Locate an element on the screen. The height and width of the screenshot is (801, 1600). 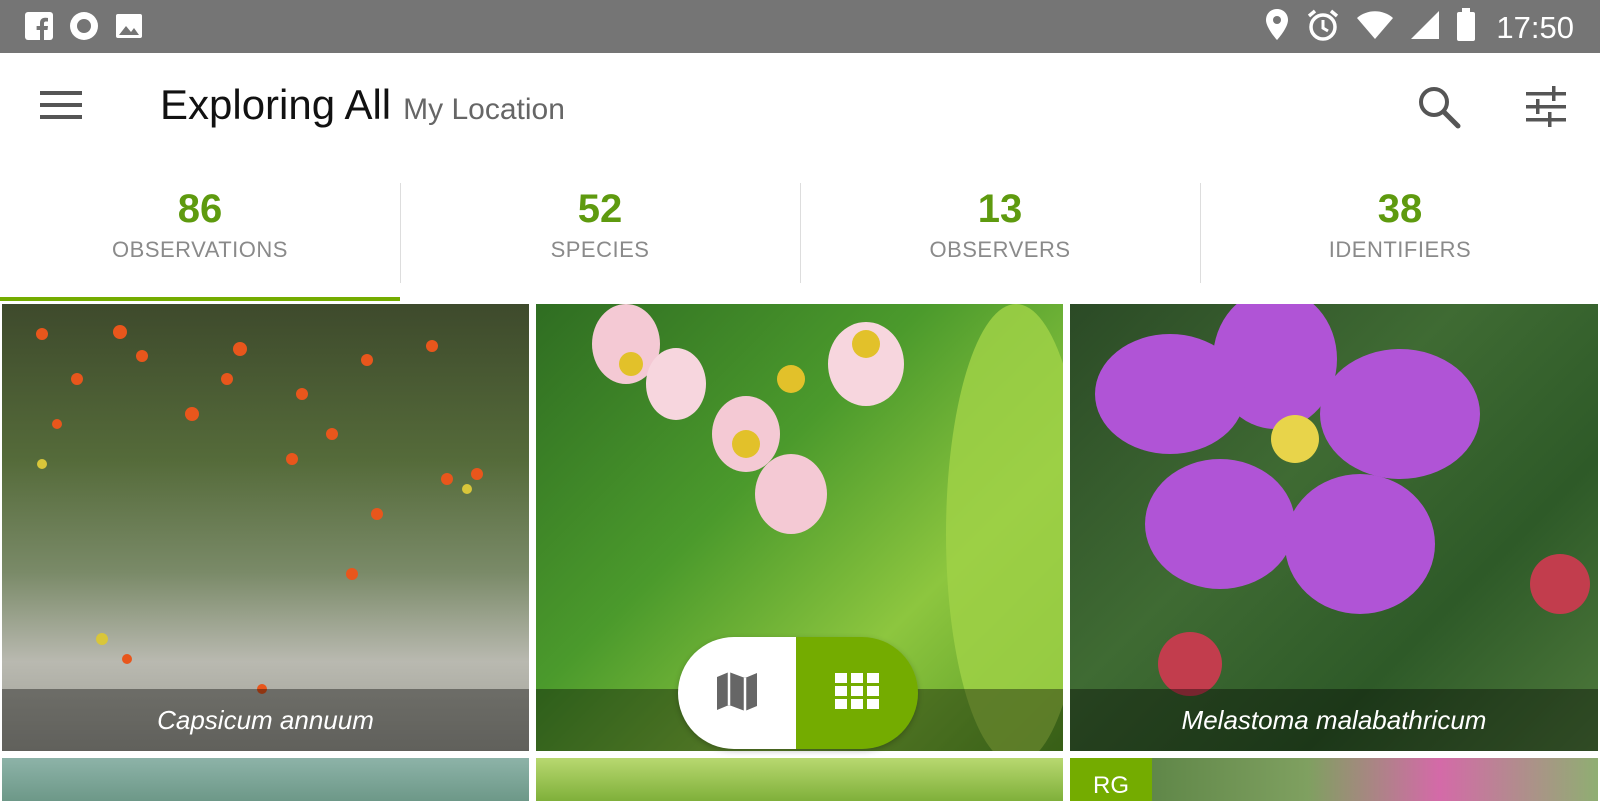
status-bar: 17:50 is located at coordinates (800, 26).